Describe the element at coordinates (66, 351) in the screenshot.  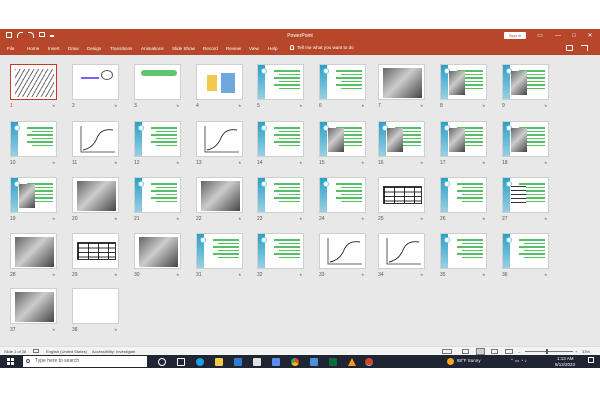
I see `language-status: English (United States)` at that location.